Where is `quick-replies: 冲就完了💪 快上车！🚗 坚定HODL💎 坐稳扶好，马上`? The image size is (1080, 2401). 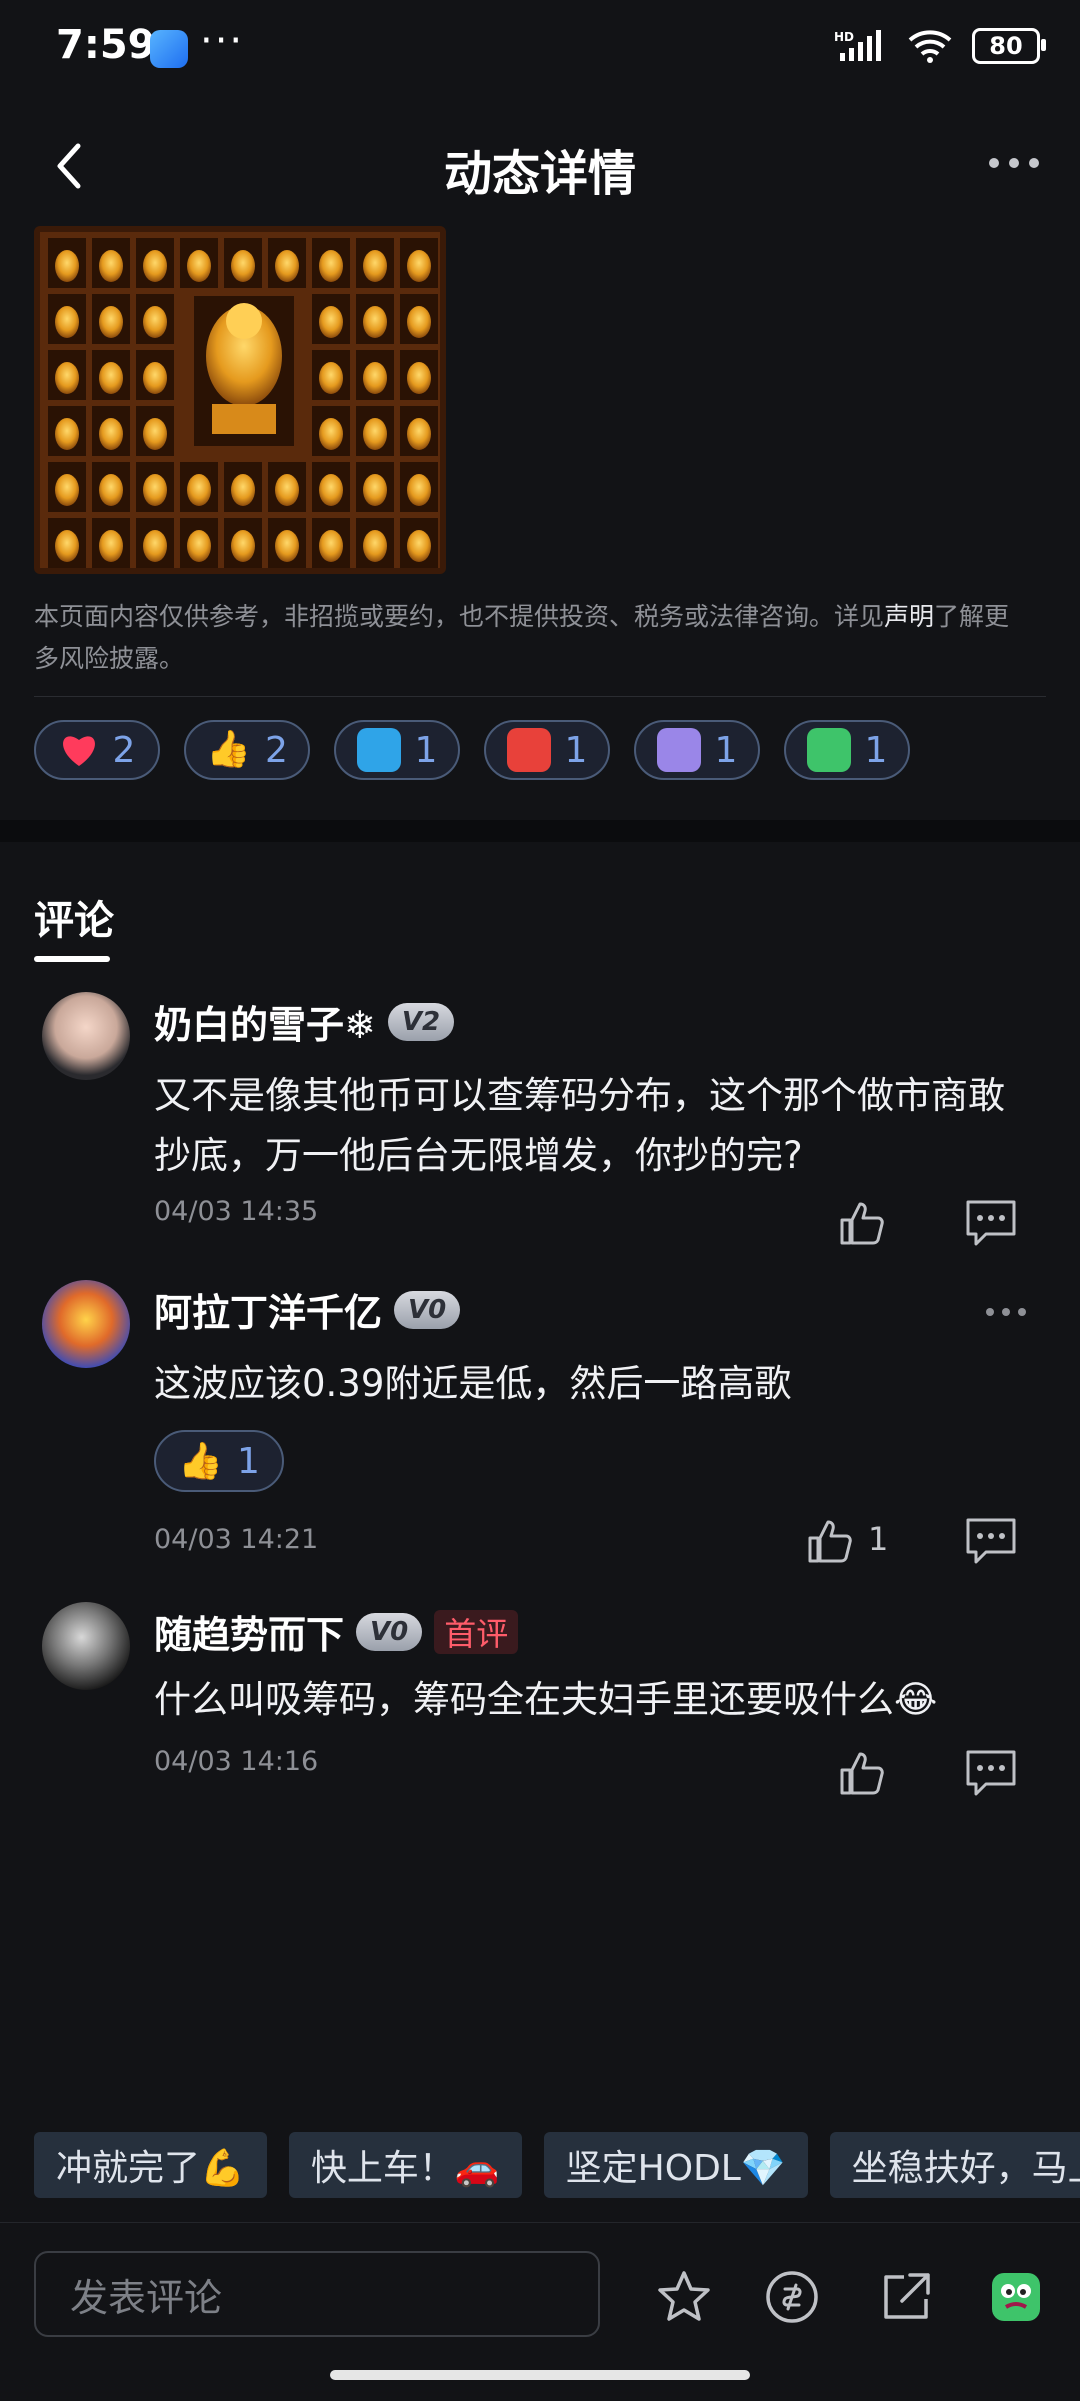 quick-replies: 冲就完了💪 快上车！🚗 坚定HODL💎 坐稳扶好，马上 is located at coordinates (557, 2165).